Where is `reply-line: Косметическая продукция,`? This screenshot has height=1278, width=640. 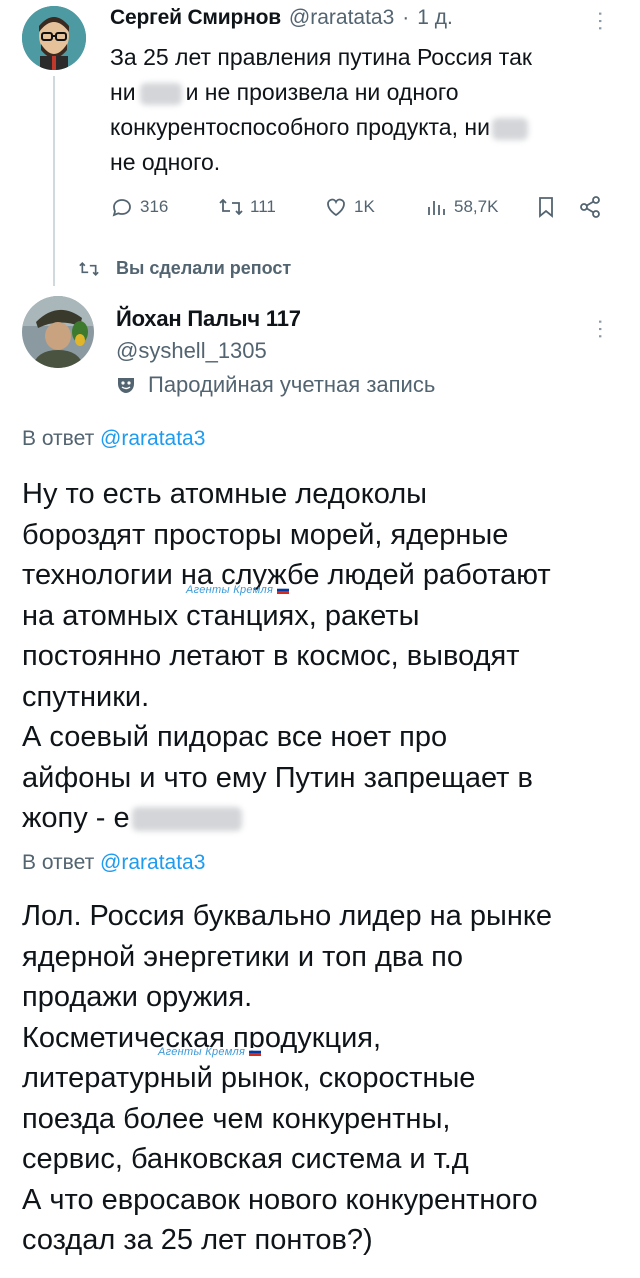 reply-line: Косметическая продукция, is located at coordinates (202, 1037).